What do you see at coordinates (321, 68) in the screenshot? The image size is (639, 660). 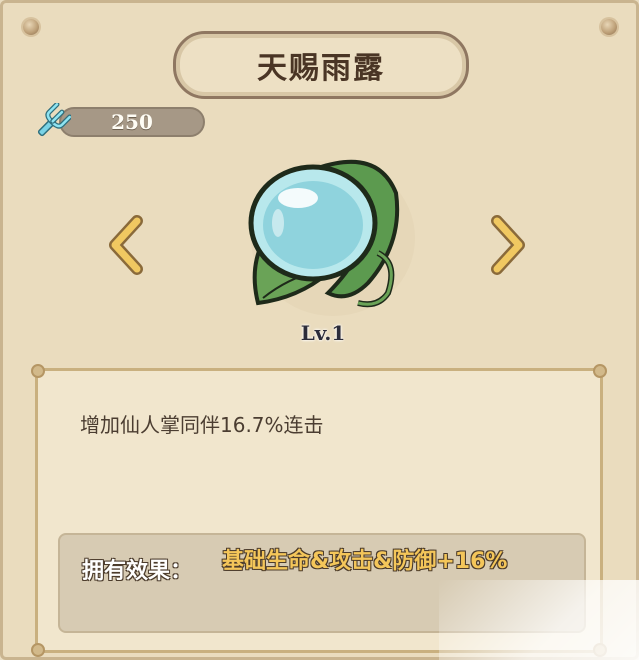 I see `item-title: 天赐雨露` at bounding box center [321, 68].